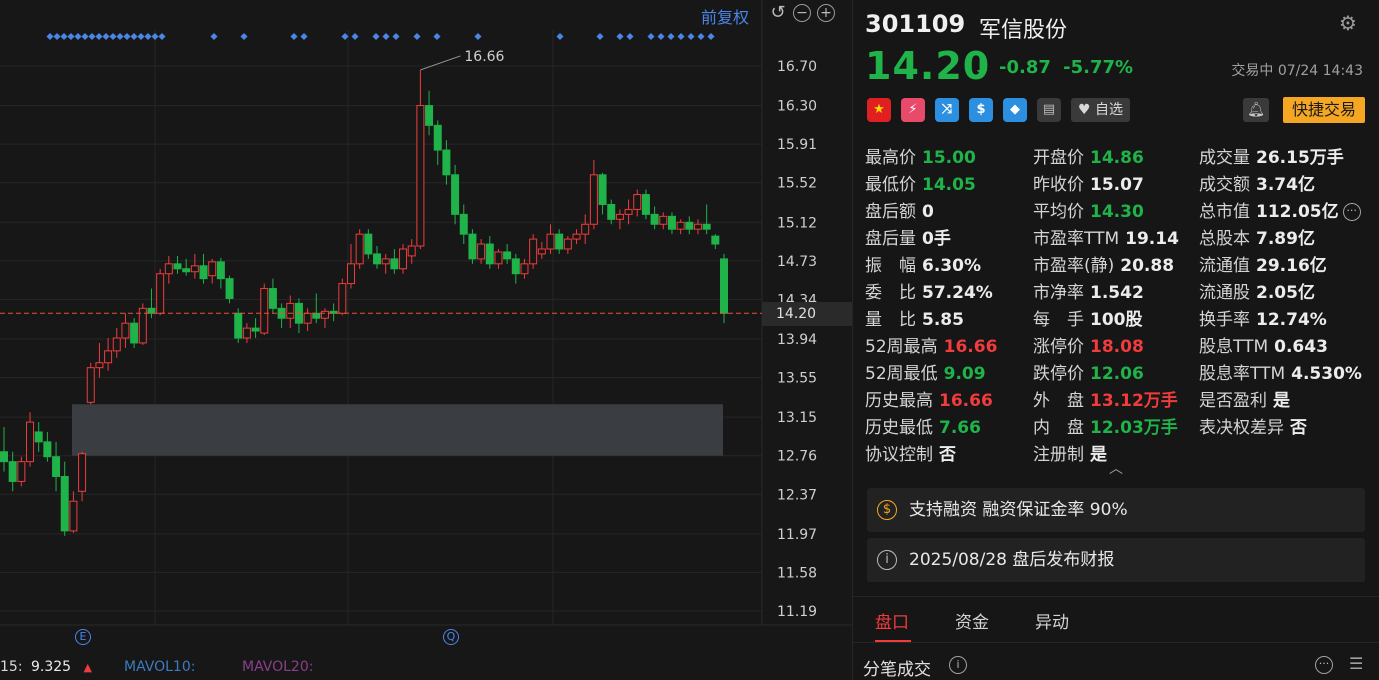  What do you see at coordinates (1103, 263) in the screenshot?
I see `stat-col2-4: 市盈率(静) 20.88` at bounding box center [1103, 263].